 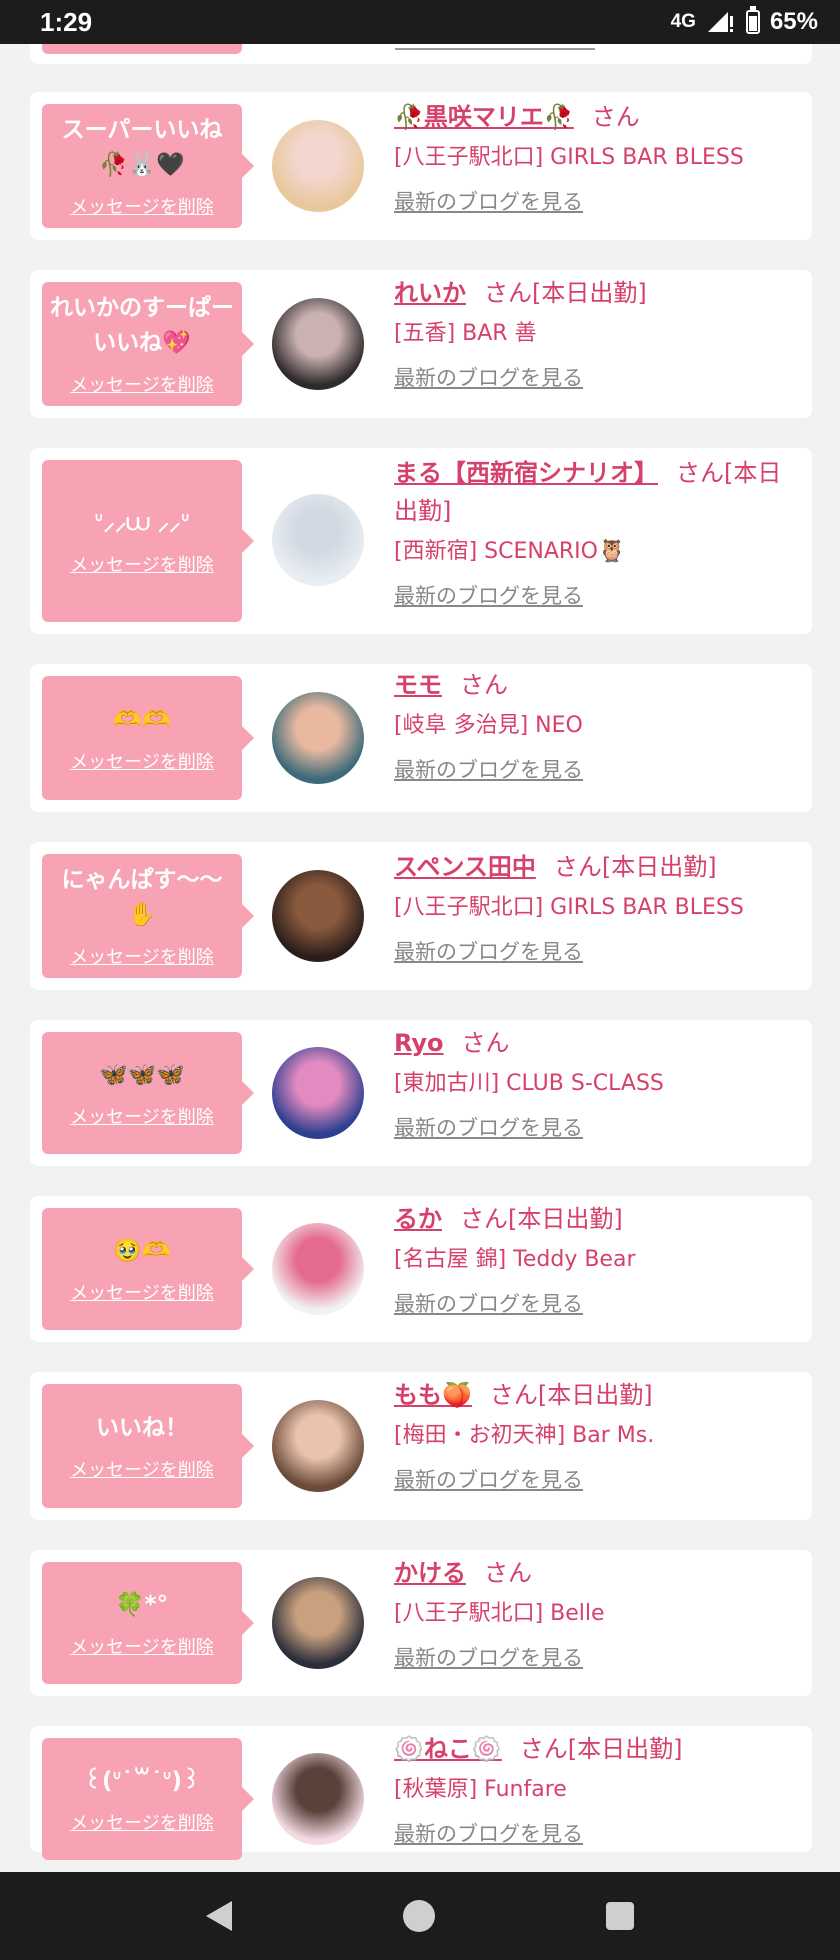 What do you see at coordinates (591, 727) in the screenshot?
I see `cast-info: モモ さん [岐阜 多治見] NEO 最新のブログを見る` at bounding box center [591, 727].